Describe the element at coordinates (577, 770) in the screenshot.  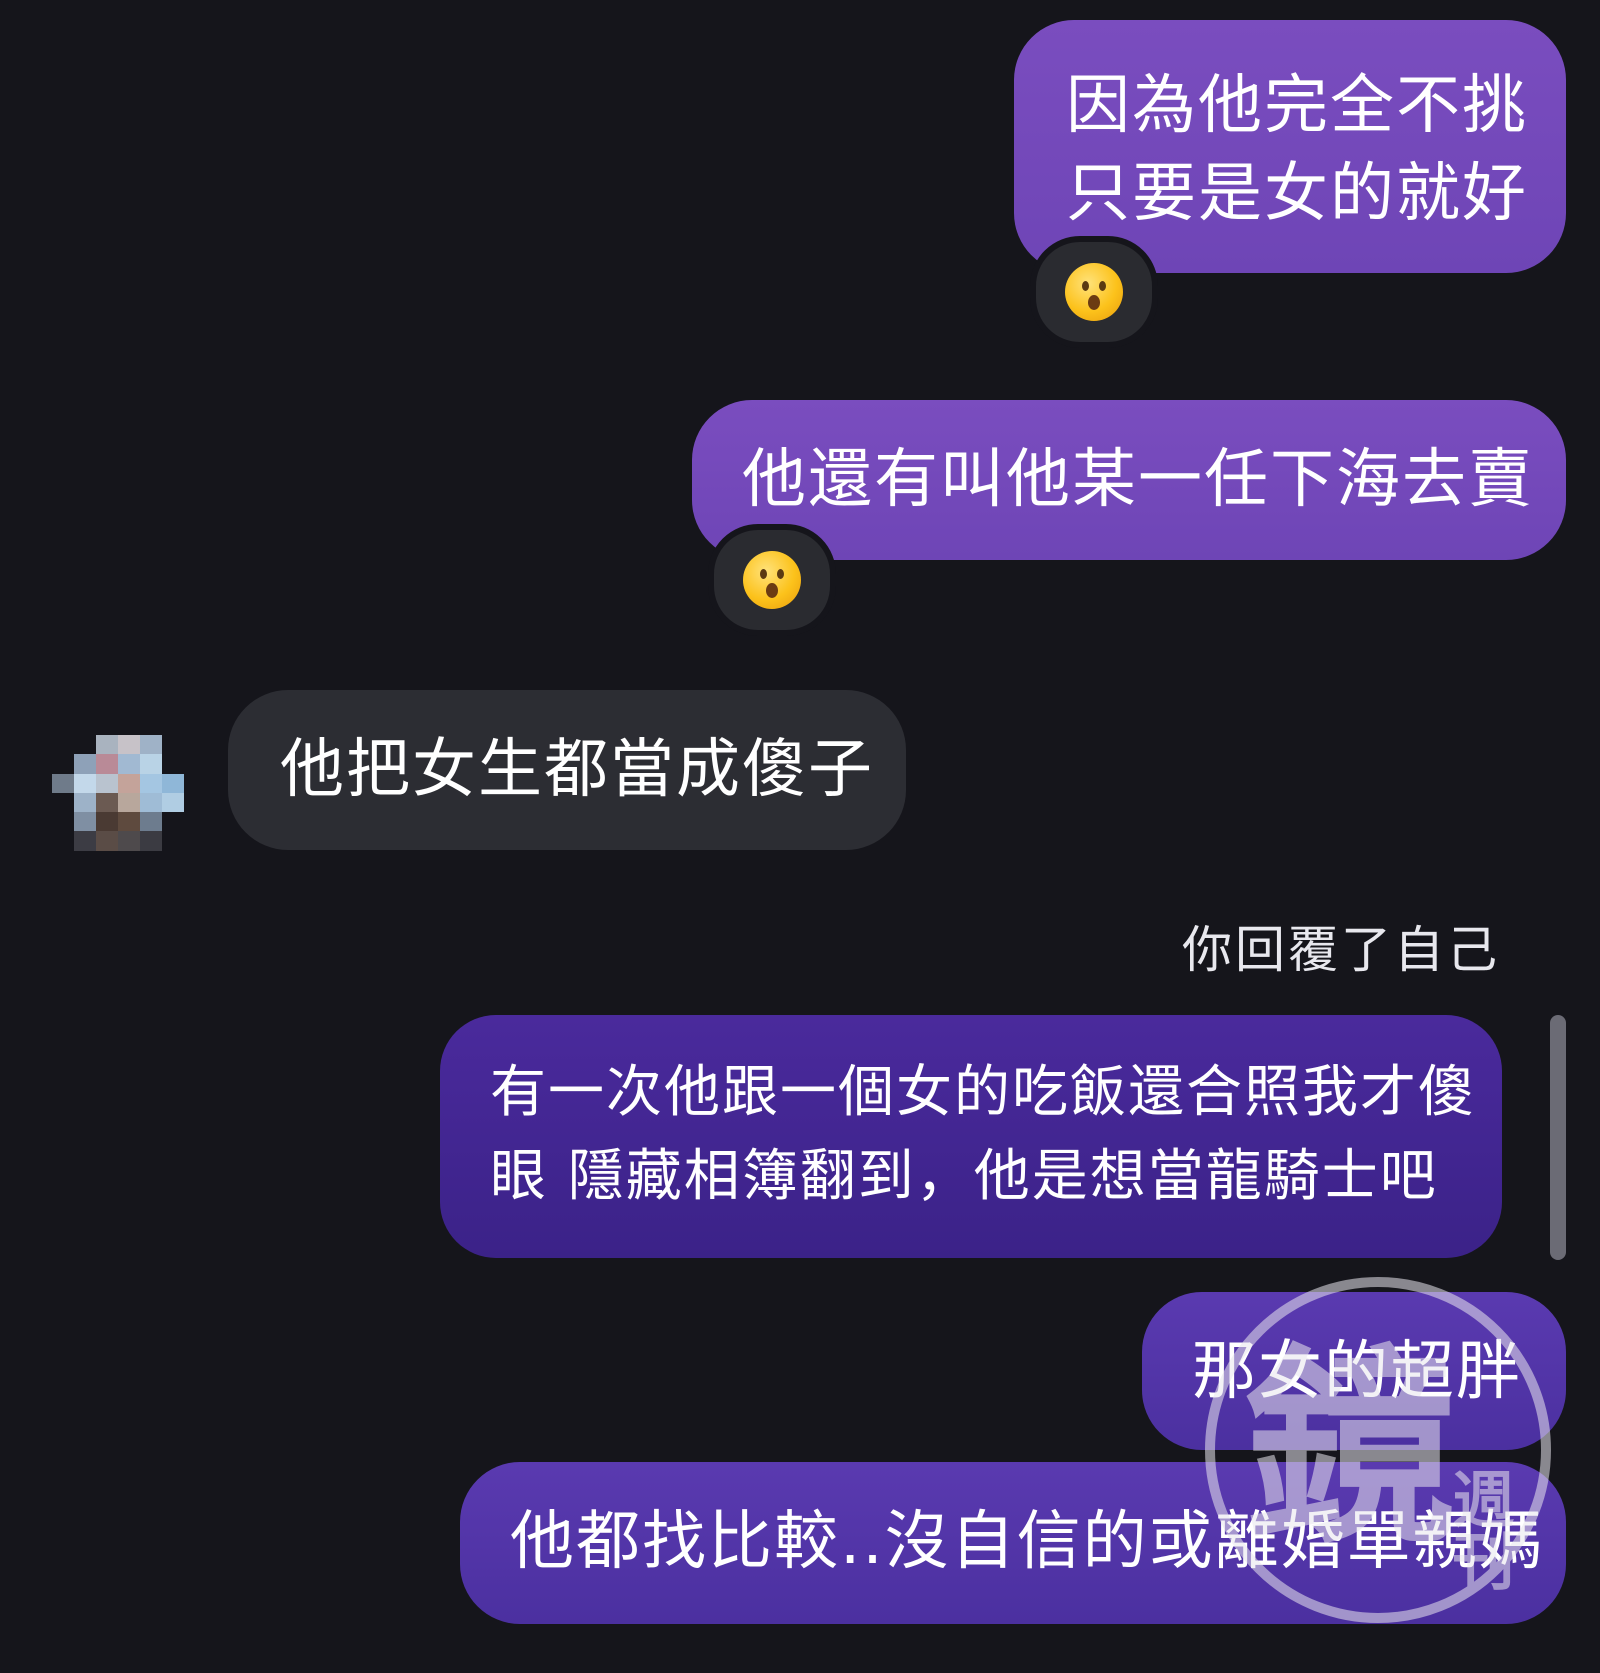
I see `message-text-line: 他把女生都當成傻子` at that location.